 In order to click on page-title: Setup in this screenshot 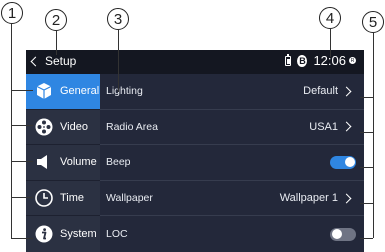, I will do `click(61, 61)`.